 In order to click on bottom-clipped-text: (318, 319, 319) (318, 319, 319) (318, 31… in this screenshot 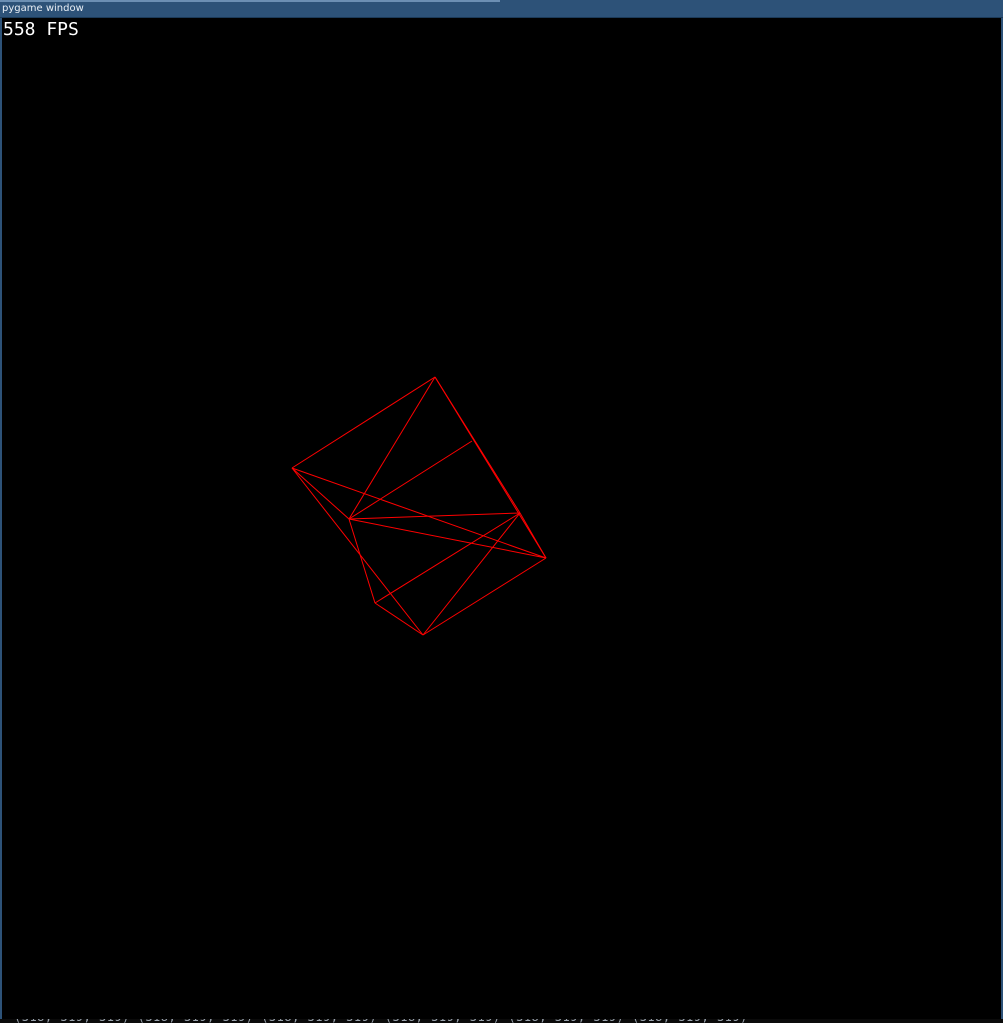, I will do `click(381, 1021)`.